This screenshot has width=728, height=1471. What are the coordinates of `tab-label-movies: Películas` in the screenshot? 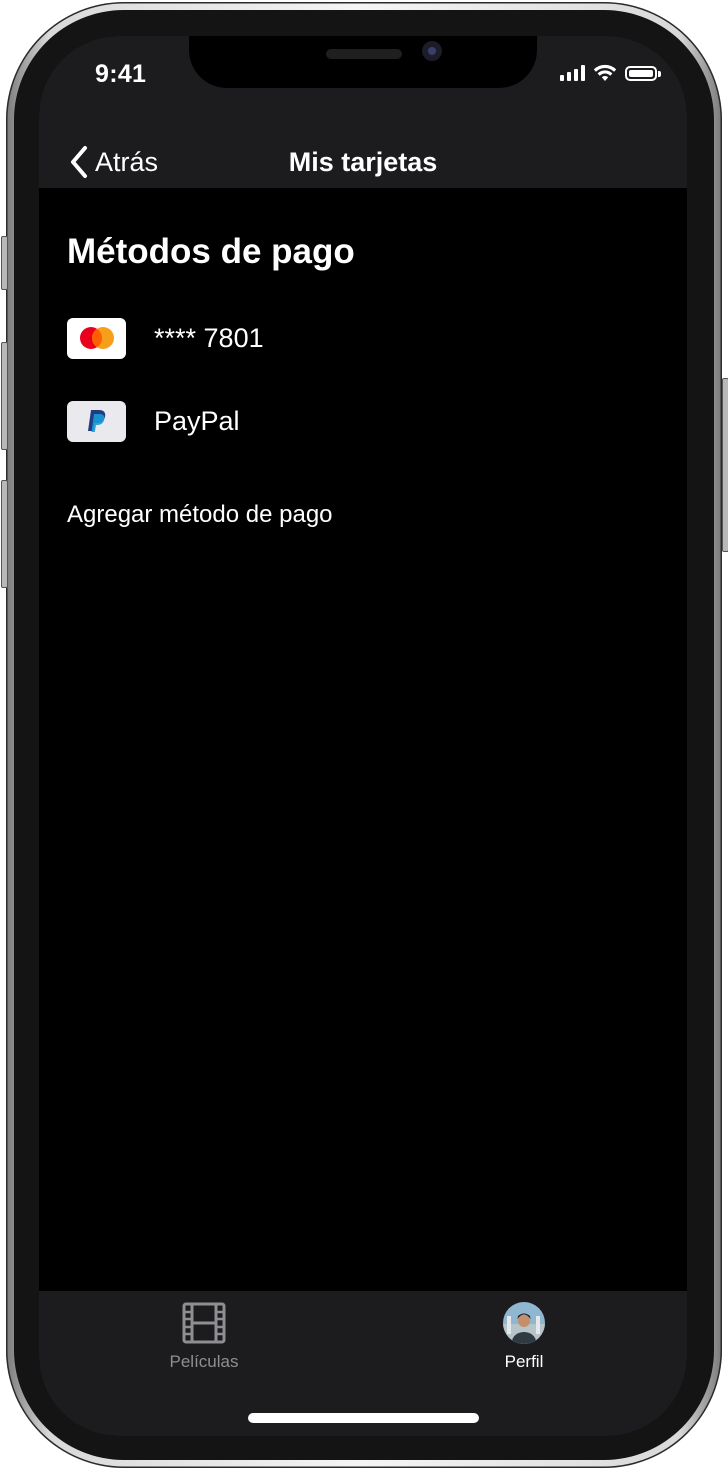 It's located at (204, 1361).